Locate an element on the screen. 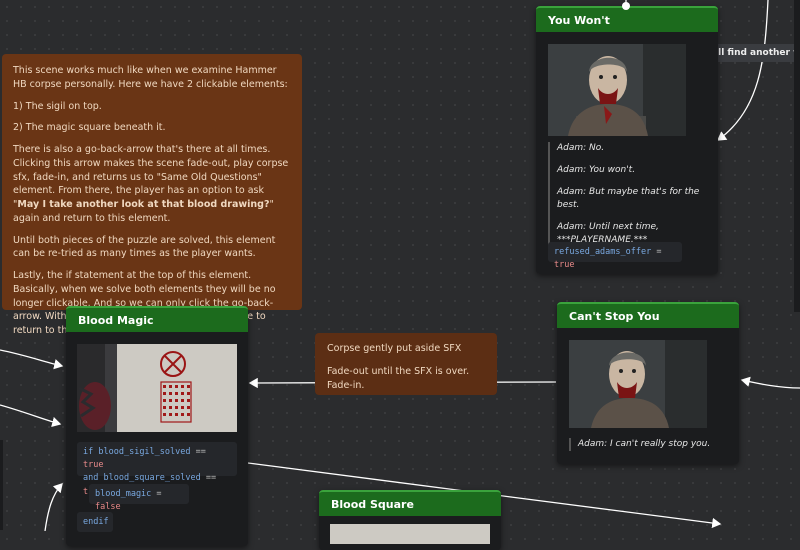 Image resolution: width=800 pixels, height=550 pixels. note-line: Fade-out until the SFX is over. Fade-in. is located at coordinates (398, 378).